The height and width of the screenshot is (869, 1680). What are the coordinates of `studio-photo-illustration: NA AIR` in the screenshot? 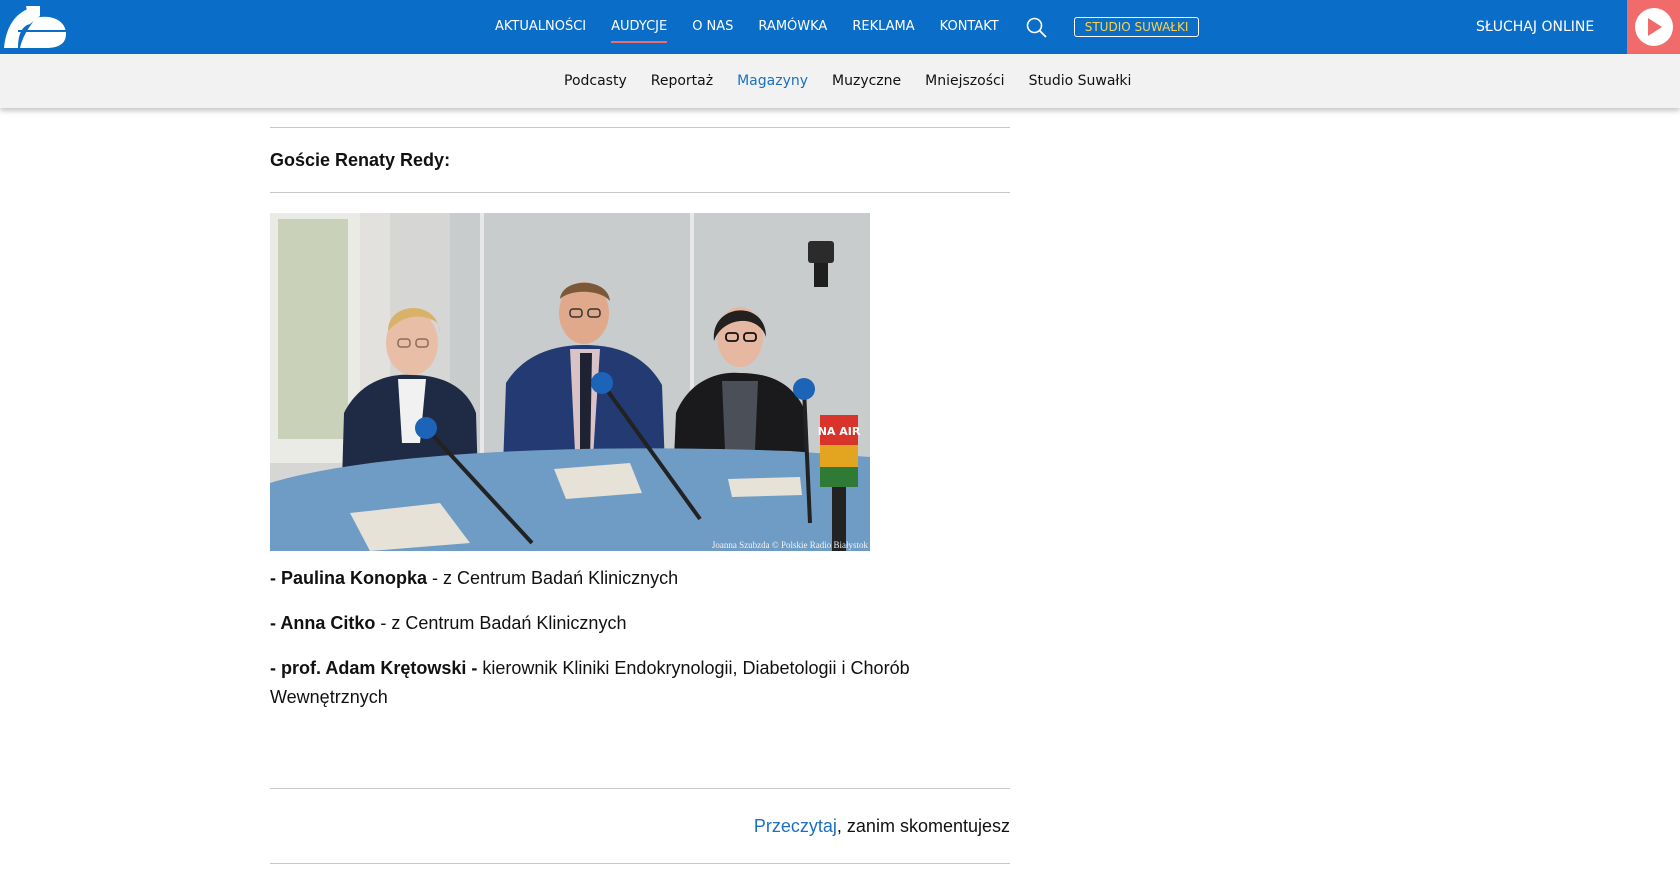 It's located at (570, 382).